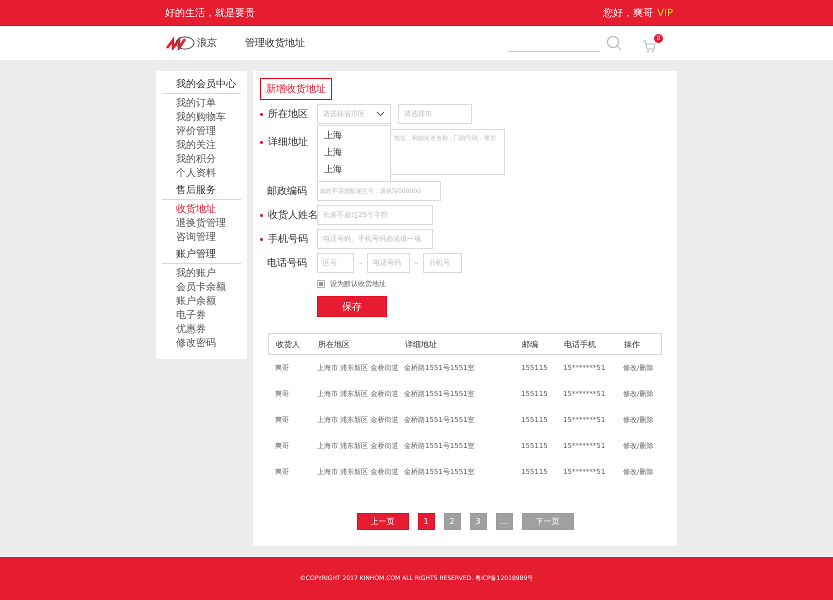 This screenshot has height=600, width=833. Describe the element at coordinates (288, 239) in the screenshot. I see `field-label: 手机号码` at that location.